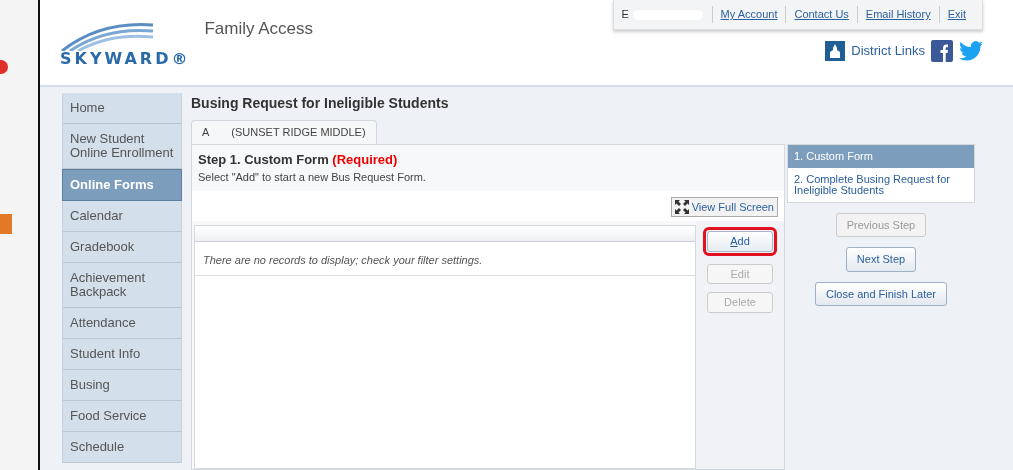 The image size is (1013, 470). I want to click on student-tab: A (SUNSET RIDGE MIDDLE), so click(284, 132).